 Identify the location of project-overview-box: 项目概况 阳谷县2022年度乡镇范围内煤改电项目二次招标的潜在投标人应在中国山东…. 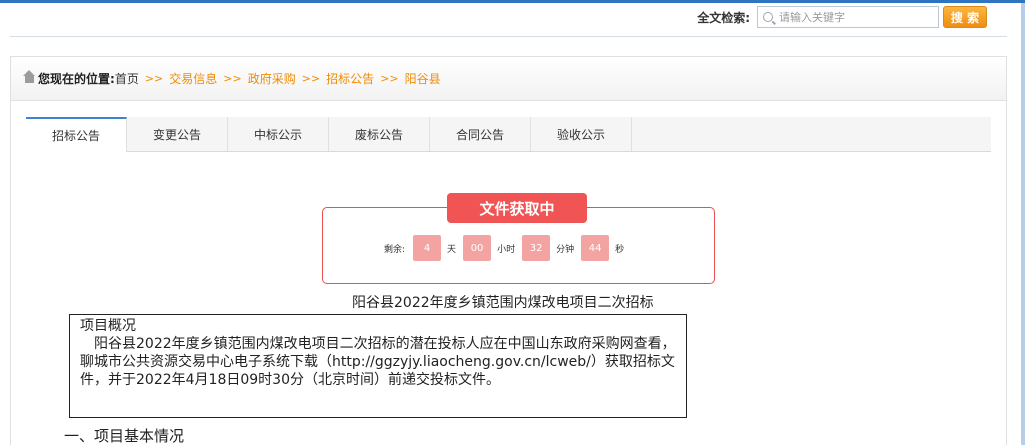
(378, 366).